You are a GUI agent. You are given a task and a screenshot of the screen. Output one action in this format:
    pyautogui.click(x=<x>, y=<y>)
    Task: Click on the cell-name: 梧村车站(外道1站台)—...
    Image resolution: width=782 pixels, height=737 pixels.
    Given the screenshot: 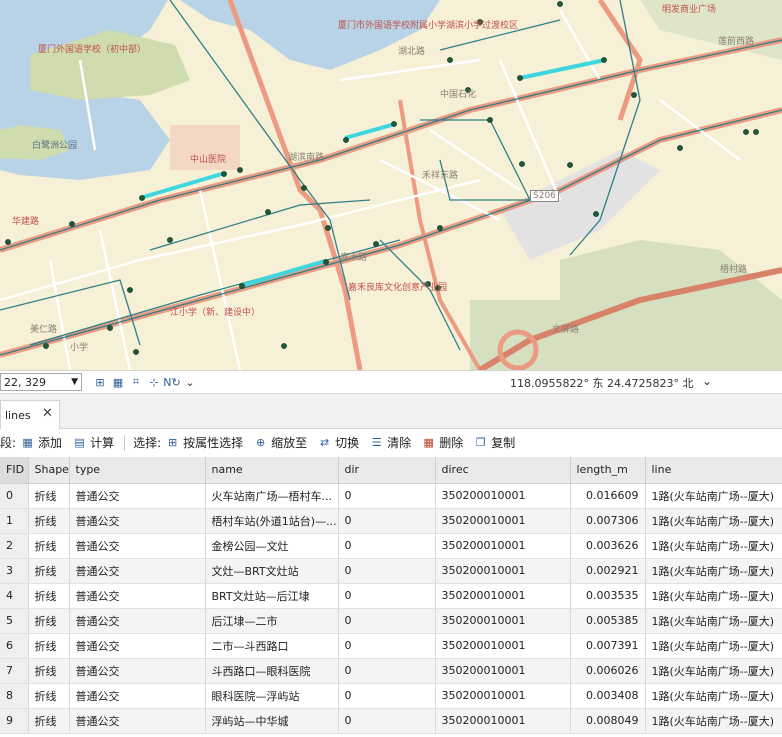 What is the action you would take?
    pyautogui.click(x=272, y=521)
    